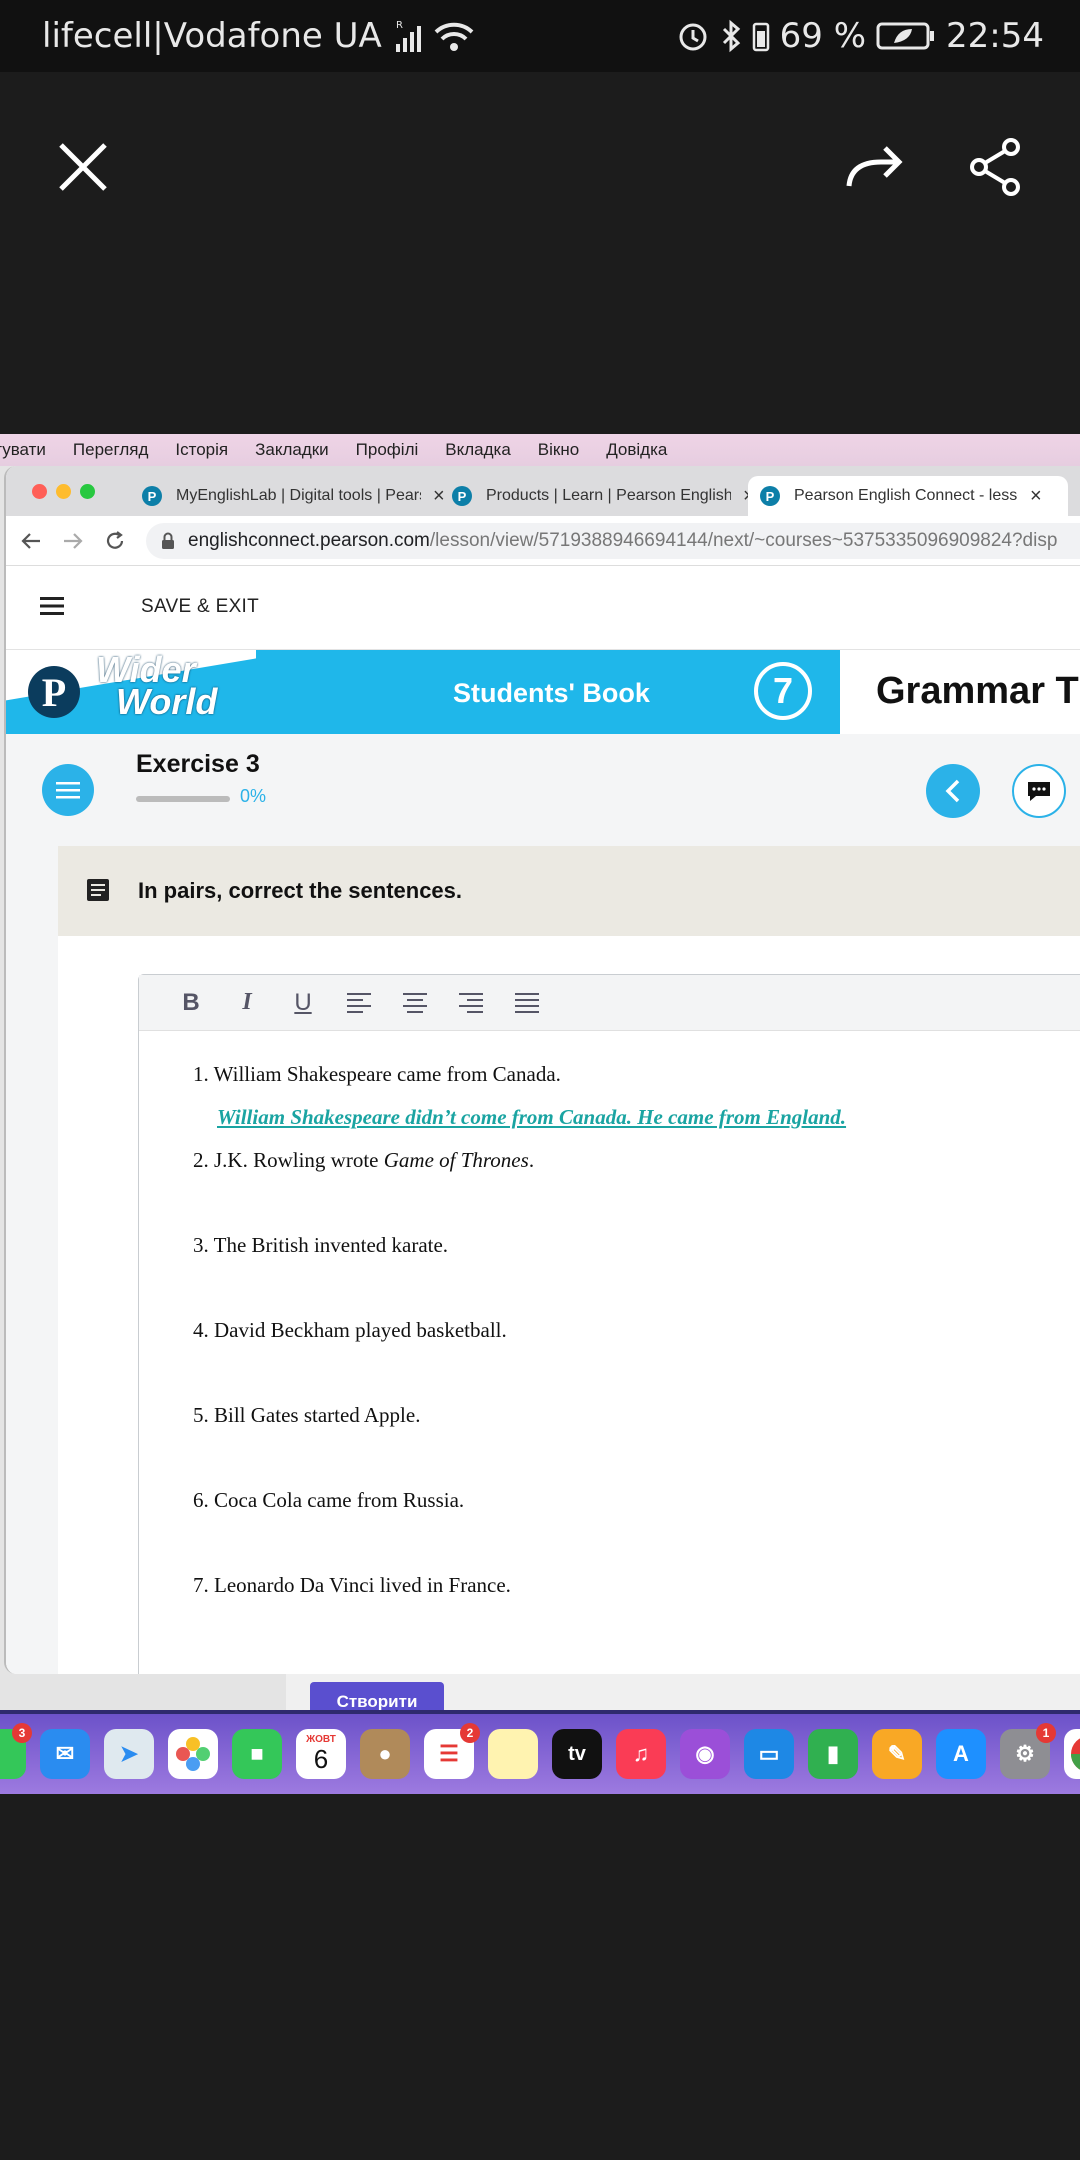 The height and width of the screenshot is (2160, 1080). What do you see at coordinates (110, 450) in the screenshot?
I see `menu-item: Перегляд` at bounding box center [110, 450].